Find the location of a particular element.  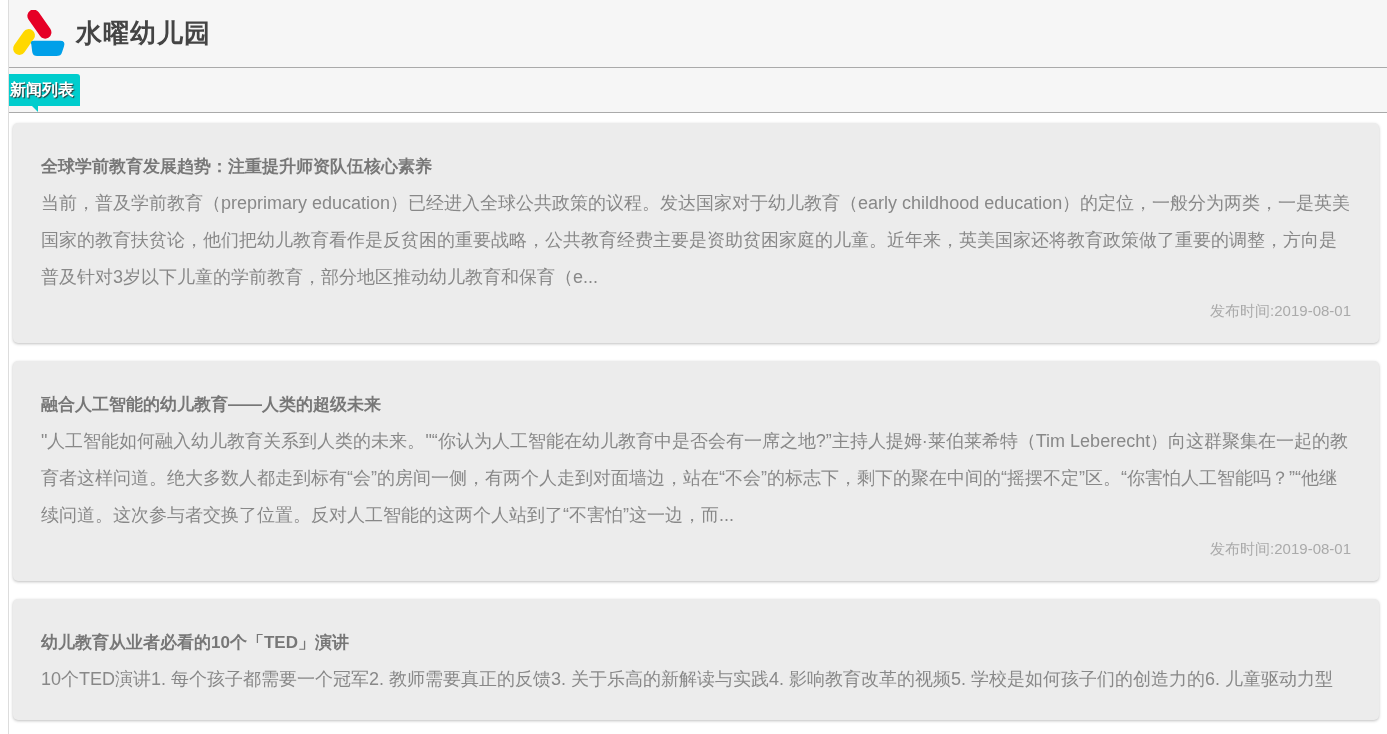

tab: 新闻列表 is located at coordinates (44, 93).